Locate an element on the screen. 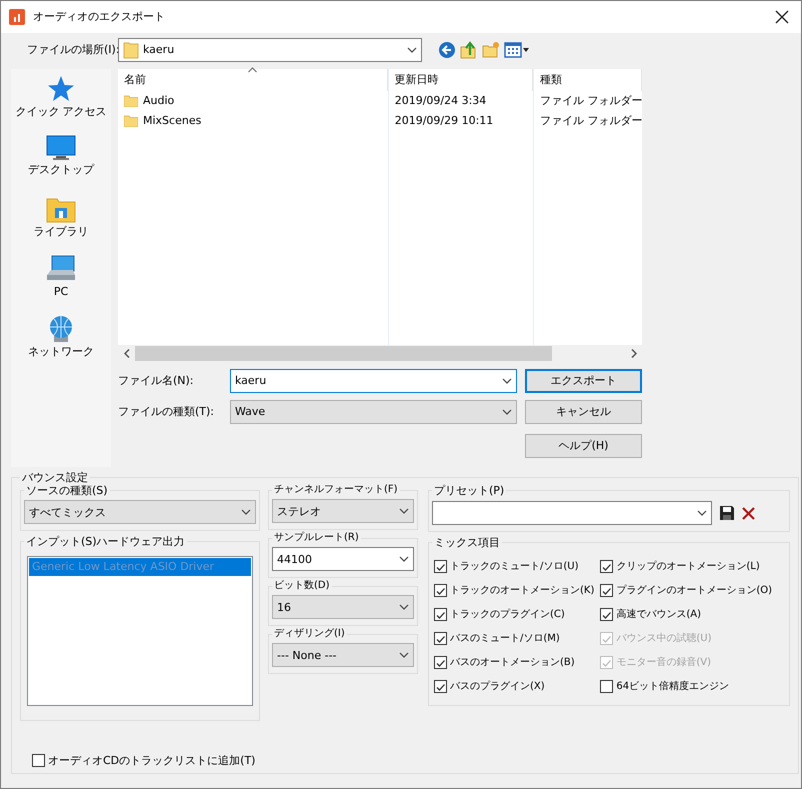  group-title: ディザリング(I) is located at coordinates (309, 634).